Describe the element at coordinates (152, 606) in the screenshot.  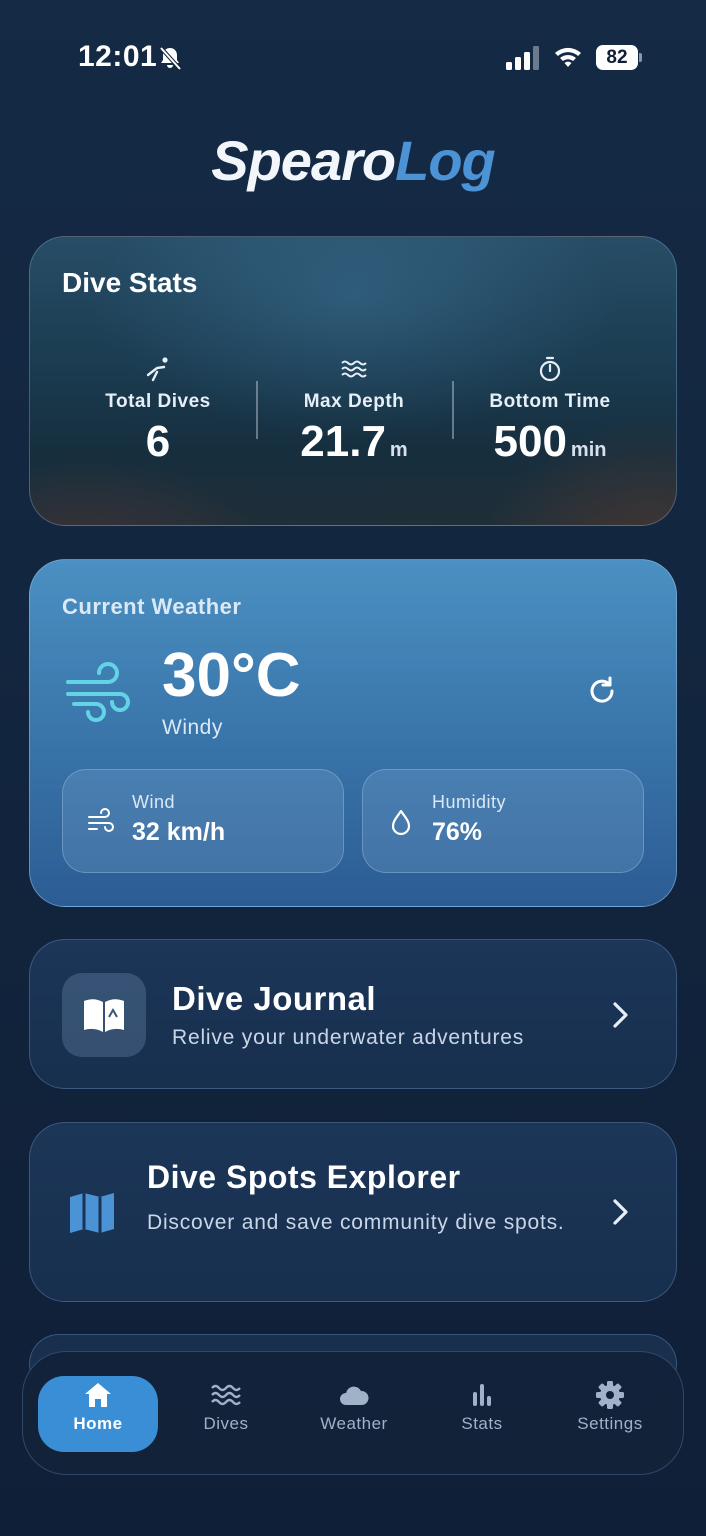
I see `weather-title: Current Weather` at that location.